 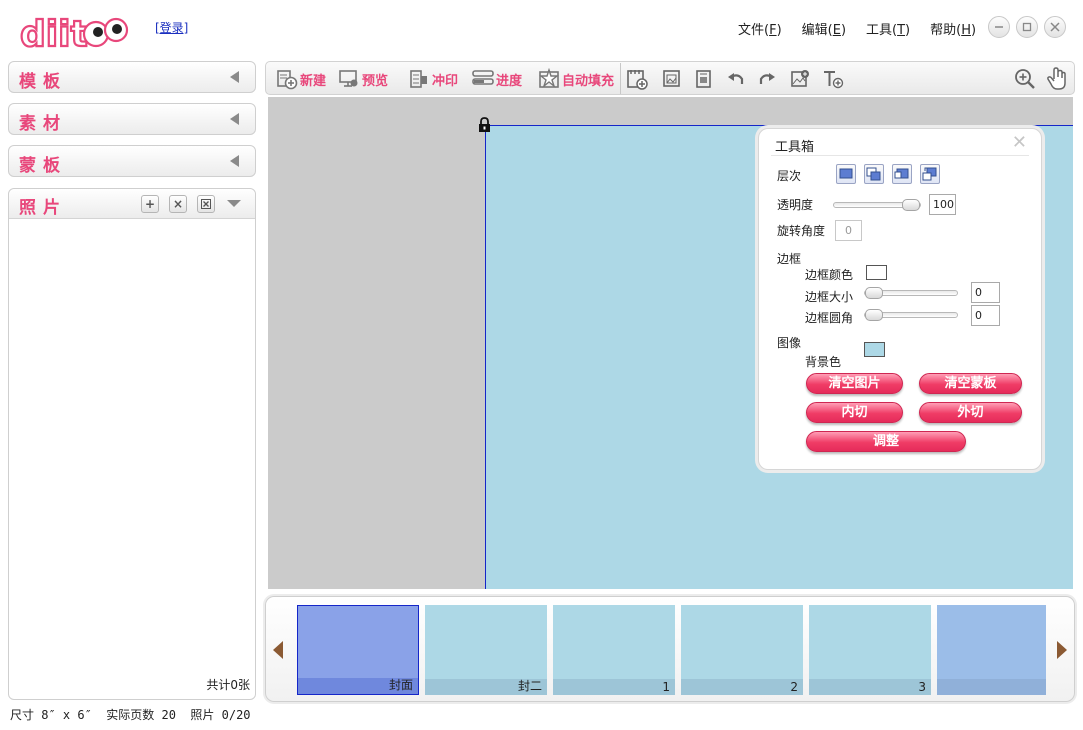 I want to click on page-thumb-1: 1, so click(x=614, y=650).